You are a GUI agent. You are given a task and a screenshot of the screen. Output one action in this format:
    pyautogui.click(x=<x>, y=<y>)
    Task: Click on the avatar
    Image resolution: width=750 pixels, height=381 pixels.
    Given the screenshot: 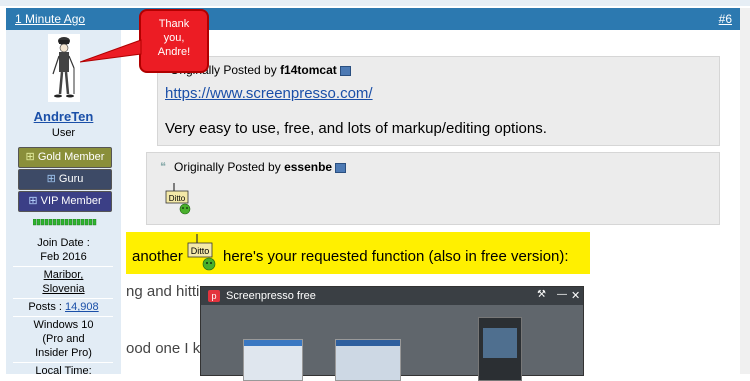 What is the action you would take?
    pyautogui.click(x=64, y=68)
    